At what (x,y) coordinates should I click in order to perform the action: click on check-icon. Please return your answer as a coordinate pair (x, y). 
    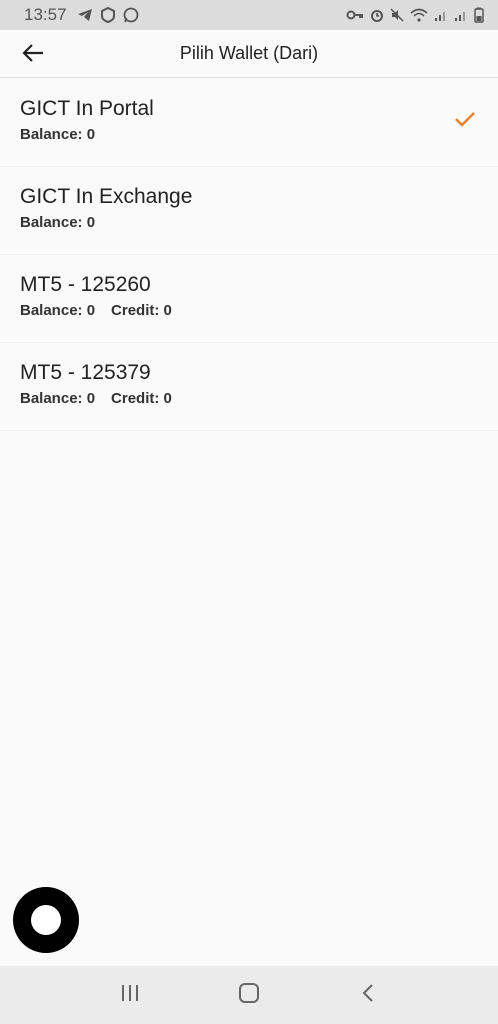
    Looking at the image, I should click on (465, 121).